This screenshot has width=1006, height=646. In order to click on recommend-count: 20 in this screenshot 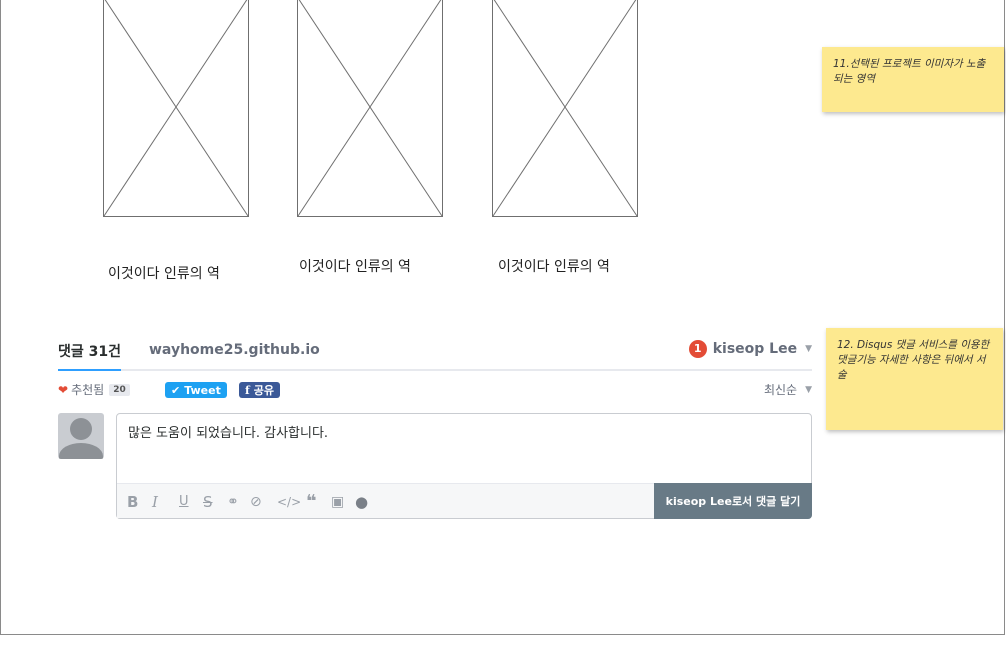, I will do `click(119, 389)`.